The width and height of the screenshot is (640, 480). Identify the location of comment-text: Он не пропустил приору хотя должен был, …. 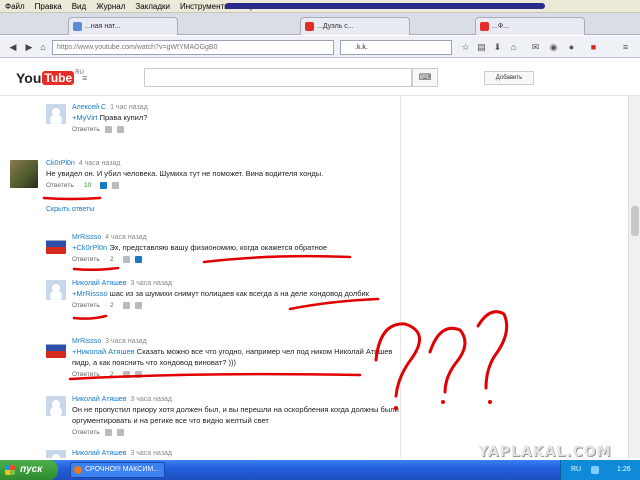
(235, 415).